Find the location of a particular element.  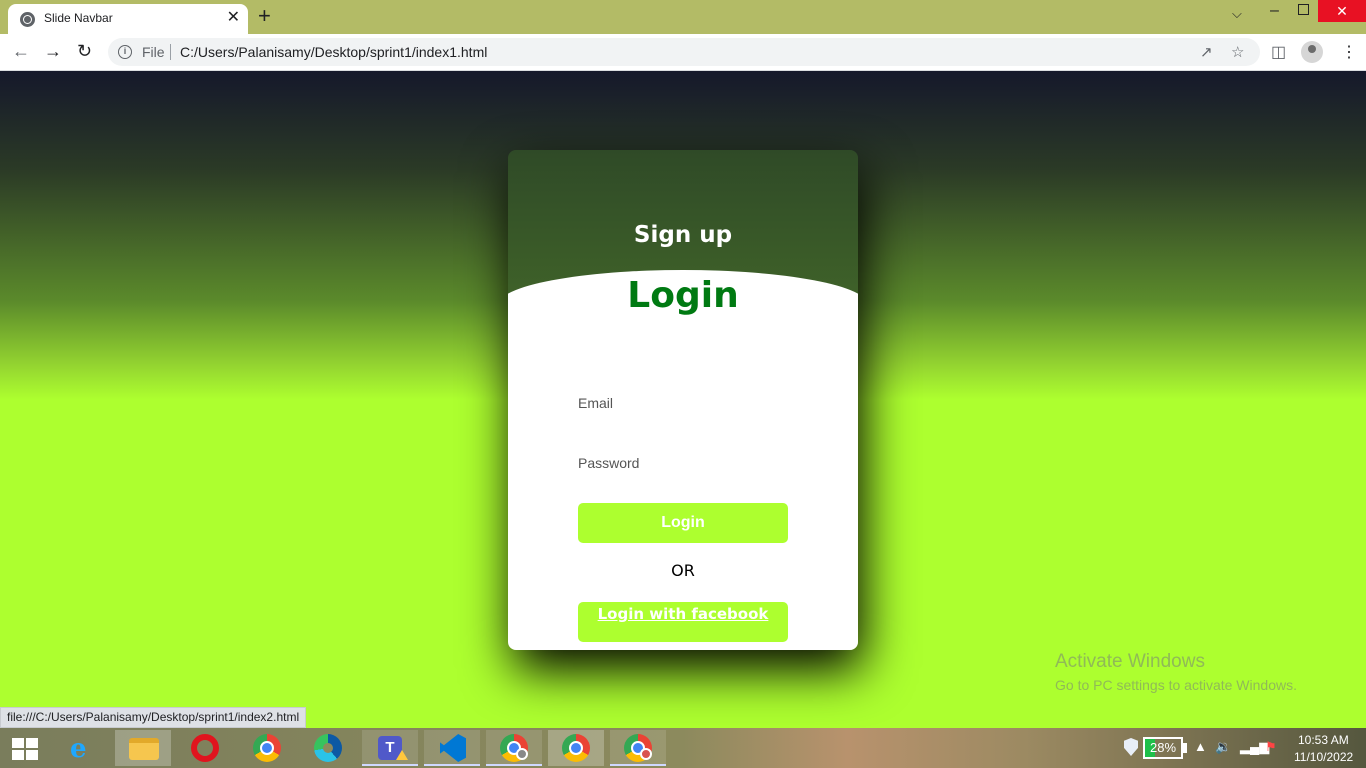

activate-windows-subtitle: Go to PC settings to activate Windows. is located at coordinates (1176, 685).